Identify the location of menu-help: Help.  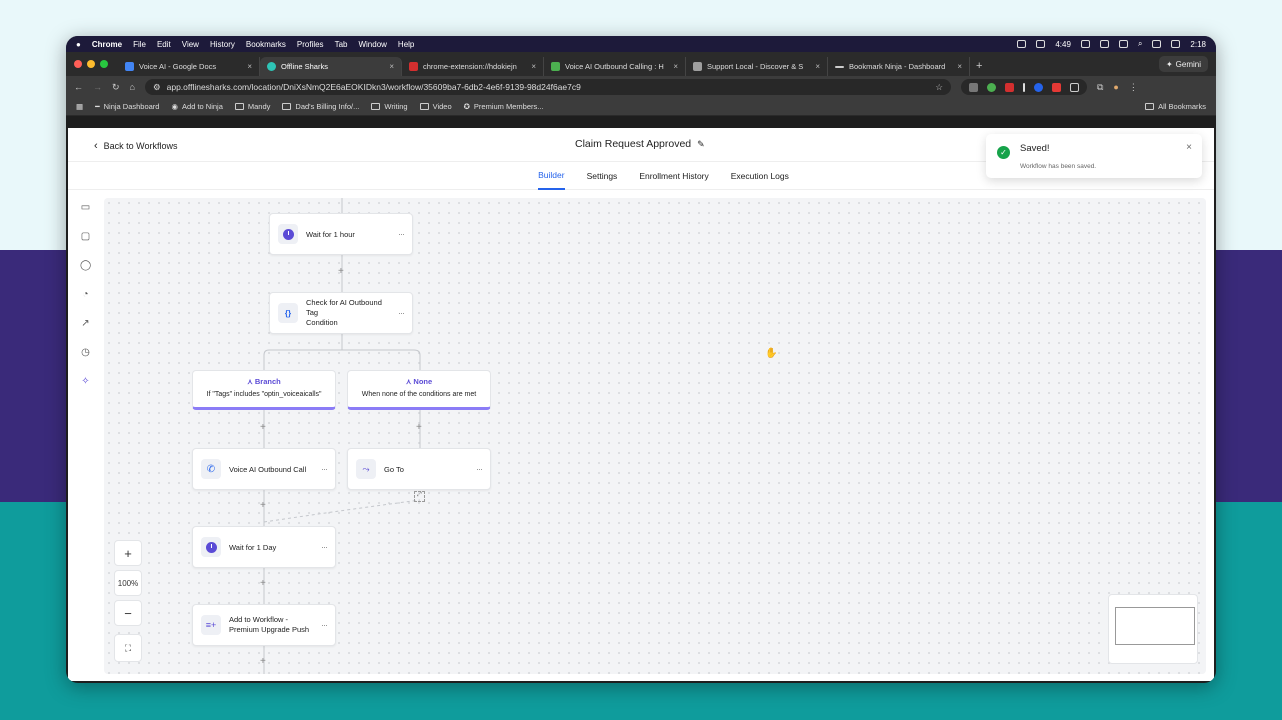
(406, 44).